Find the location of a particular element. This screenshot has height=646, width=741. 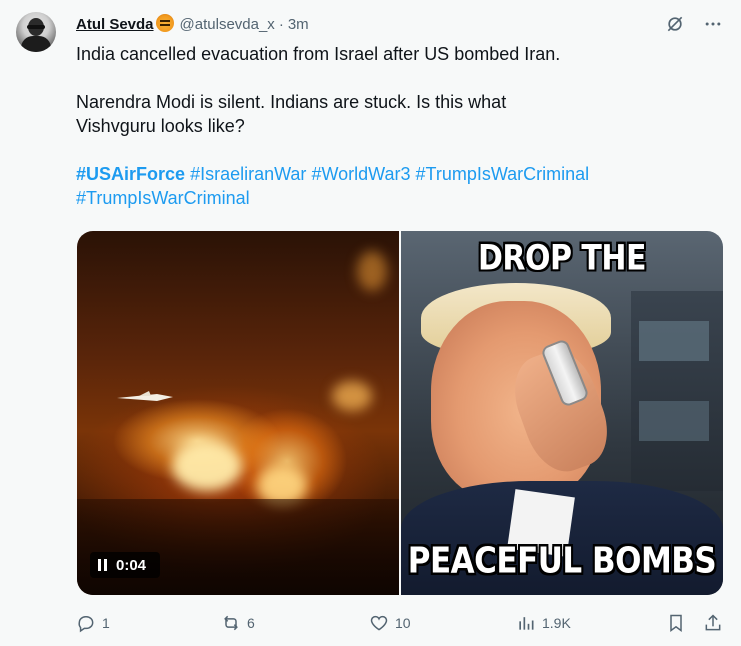

views-button: 1.9K is located at coordinates (543, 623).